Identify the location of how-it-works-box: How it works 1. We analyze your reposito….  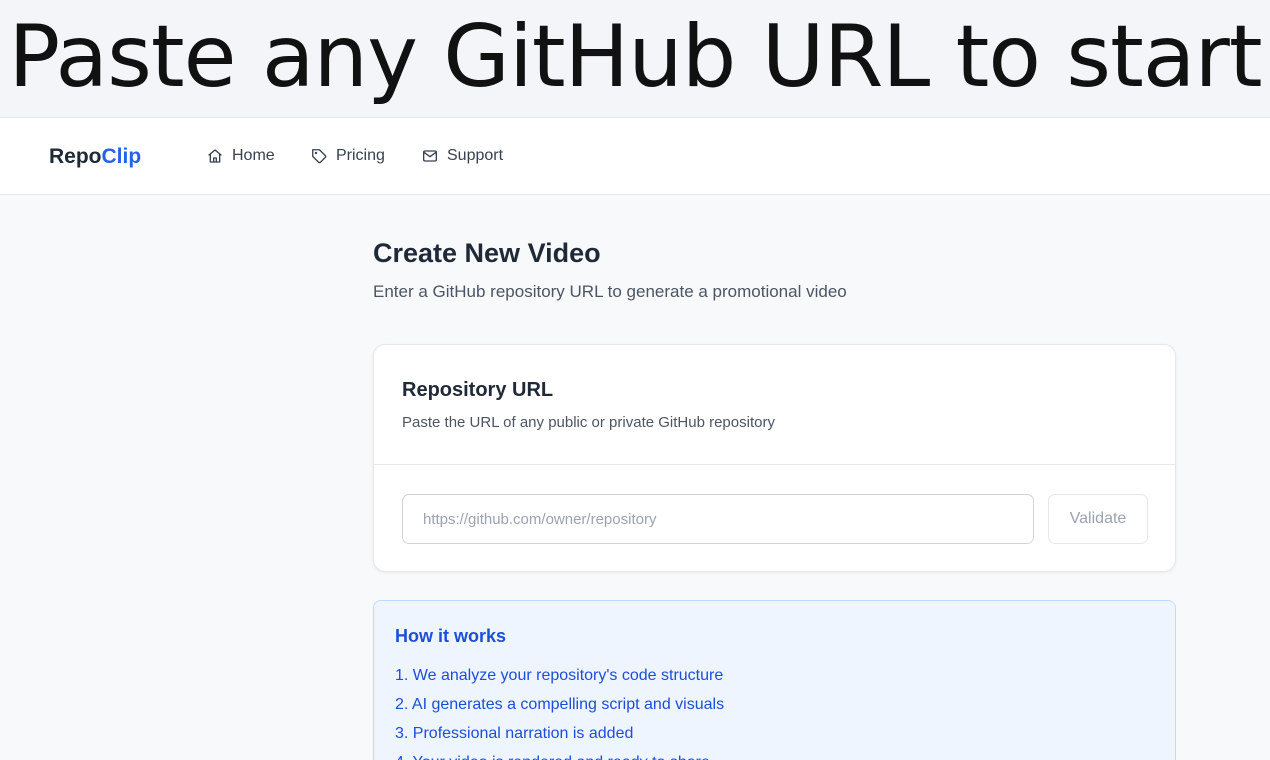
(774, 680).